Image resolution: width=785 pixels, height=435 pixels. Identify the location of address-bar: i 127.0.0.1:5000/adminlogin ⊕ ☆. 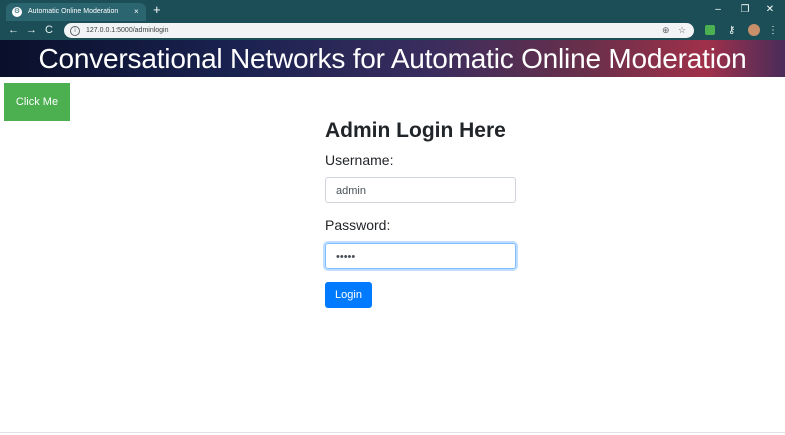
(379, 30).